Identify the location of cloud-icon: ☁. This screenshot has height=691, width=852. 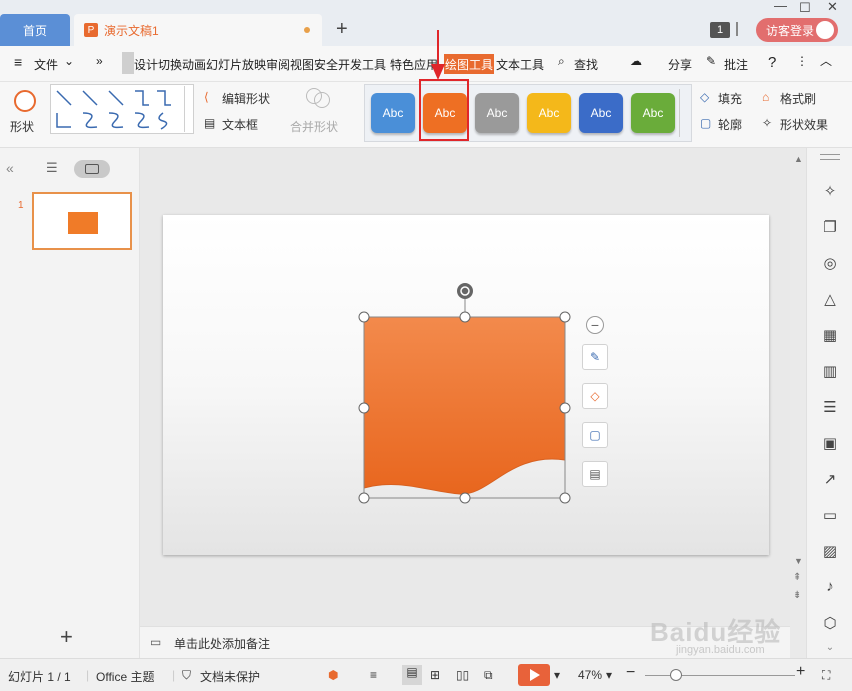
(636, 61).